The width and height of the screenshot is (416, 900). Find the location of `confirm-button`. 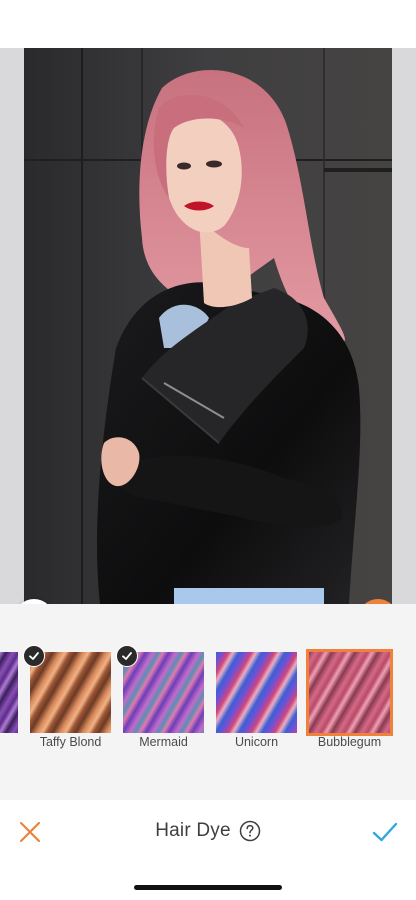

confirm-button is located at coordinates (385, 832).